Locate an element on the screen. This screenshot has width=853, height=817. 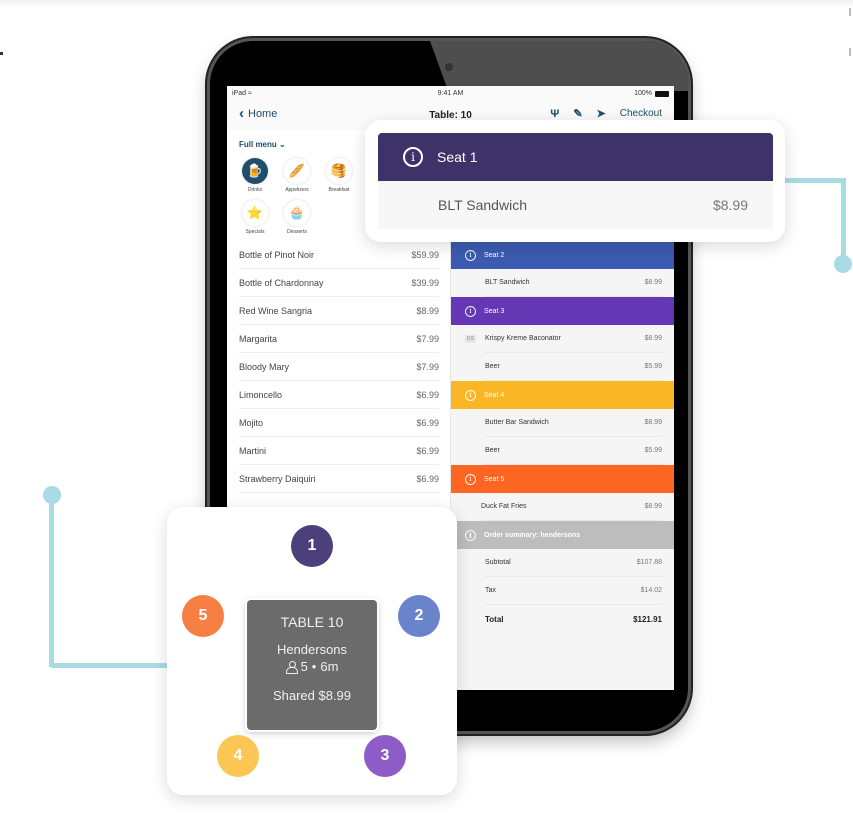
item-name: Martini is located at coordinates (253, 450).